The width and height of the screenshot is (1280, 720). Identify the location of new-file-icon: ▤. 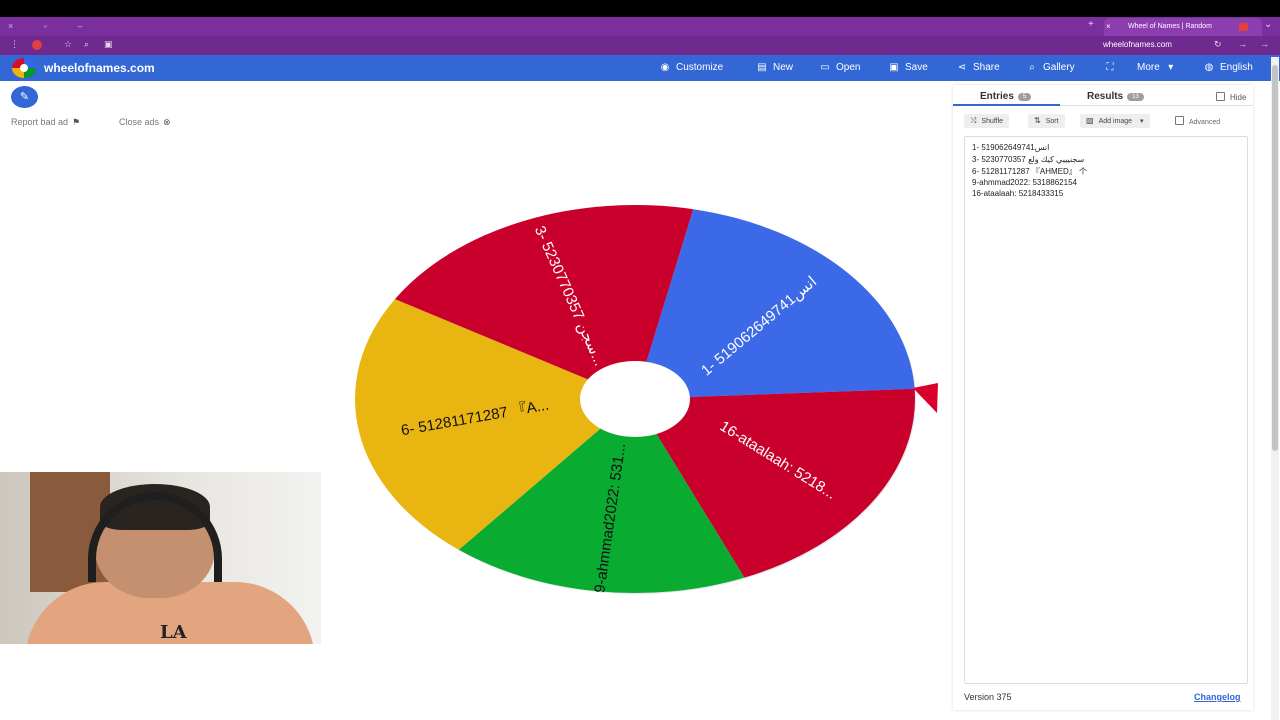
(762, 67).